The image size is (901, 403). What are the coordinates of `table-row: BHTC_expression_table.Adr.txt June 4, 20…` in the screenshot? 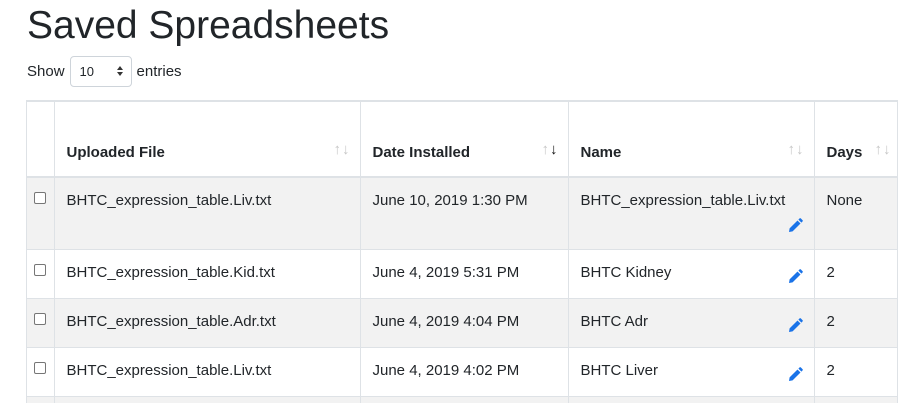 It's located at (462, 322).